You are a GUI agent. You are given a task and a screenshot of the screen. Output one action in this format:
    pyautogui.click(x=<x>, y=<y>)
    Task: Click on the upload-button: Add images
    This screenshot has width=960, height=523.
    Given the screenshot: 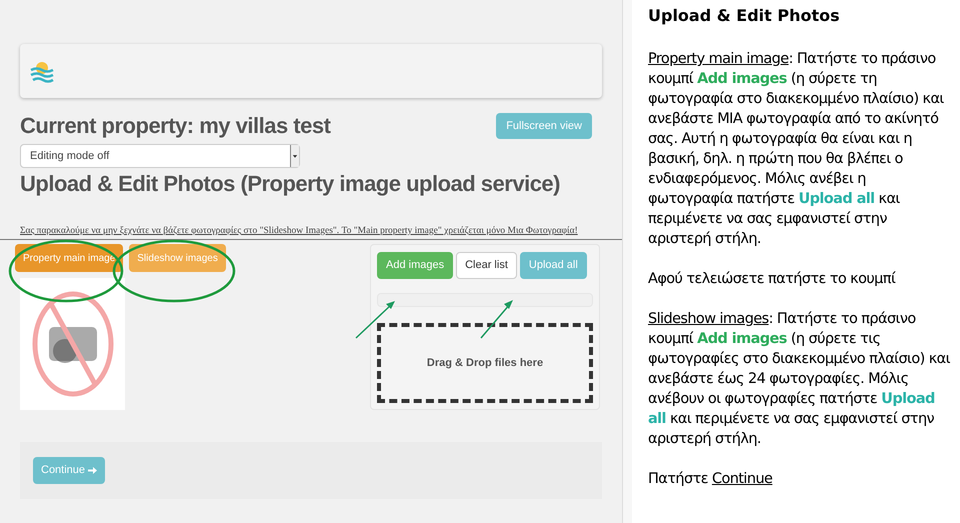 What is the action you would take?
    pyautogui.click(x=415, y=265)
    